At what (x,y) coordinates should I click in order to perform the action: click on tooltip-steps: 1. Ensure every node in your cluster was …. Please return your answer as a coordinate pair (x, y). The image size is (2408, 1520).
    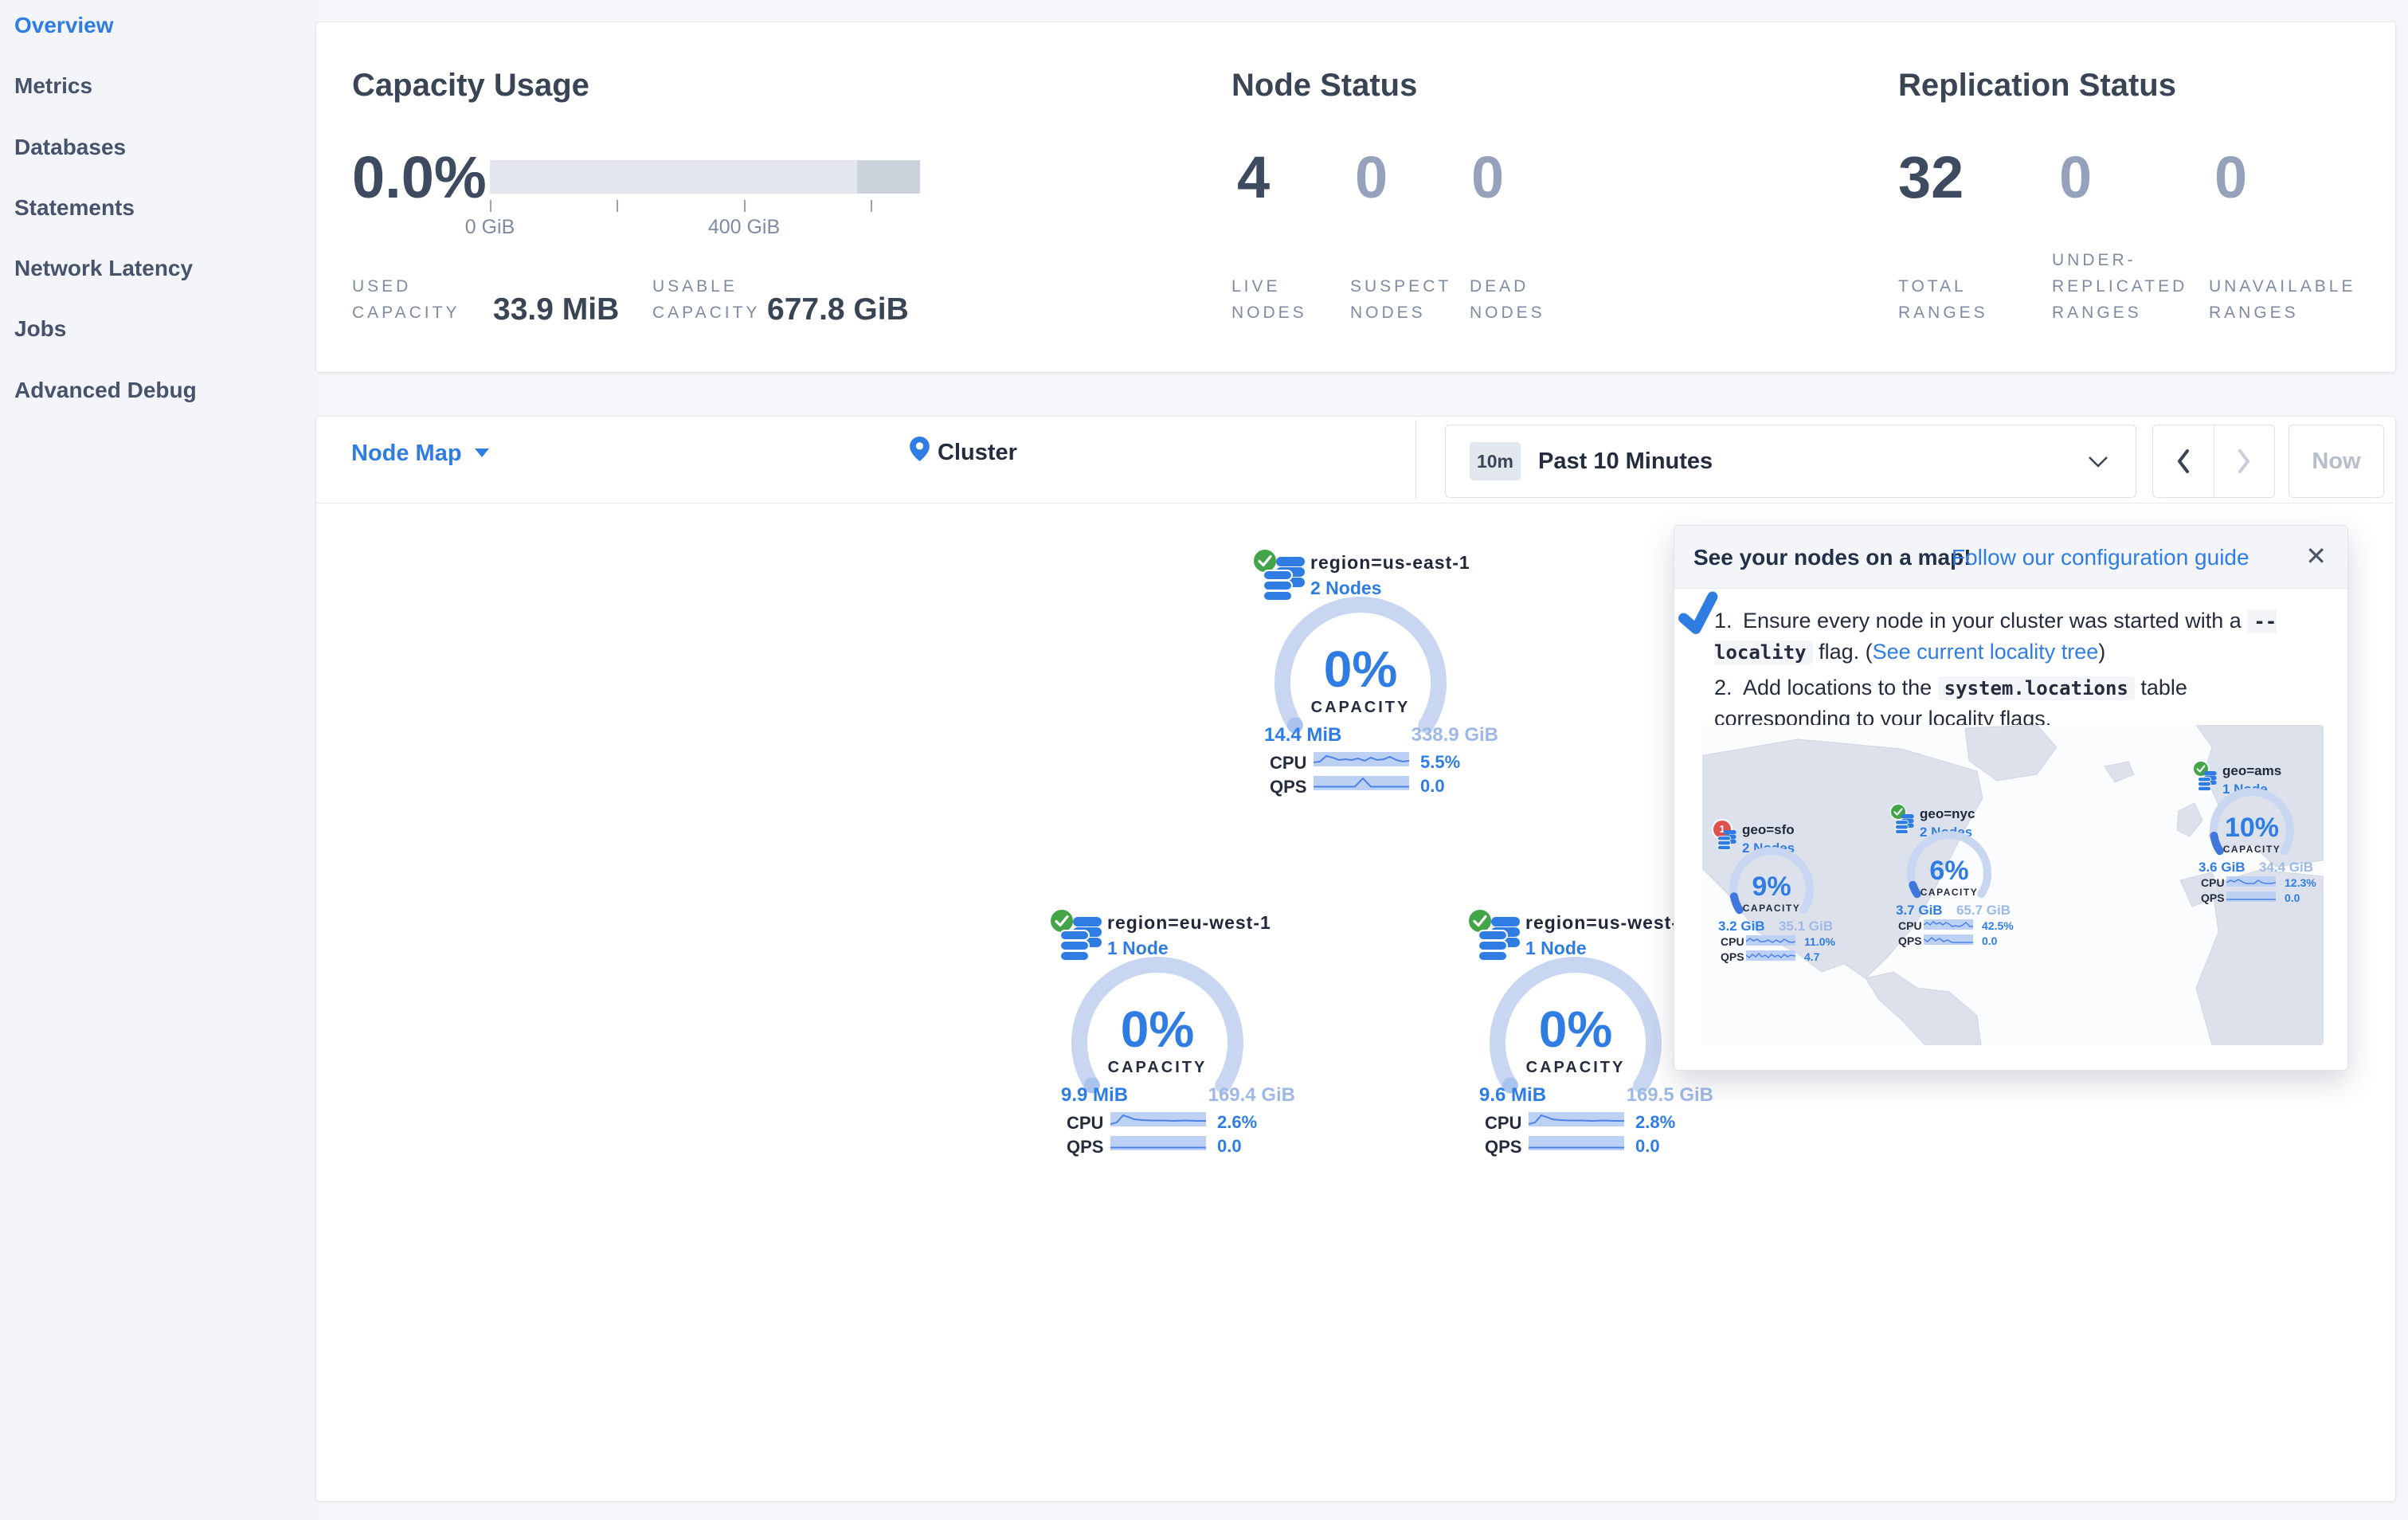
    Looking at the image, I should click on (2018, 671).